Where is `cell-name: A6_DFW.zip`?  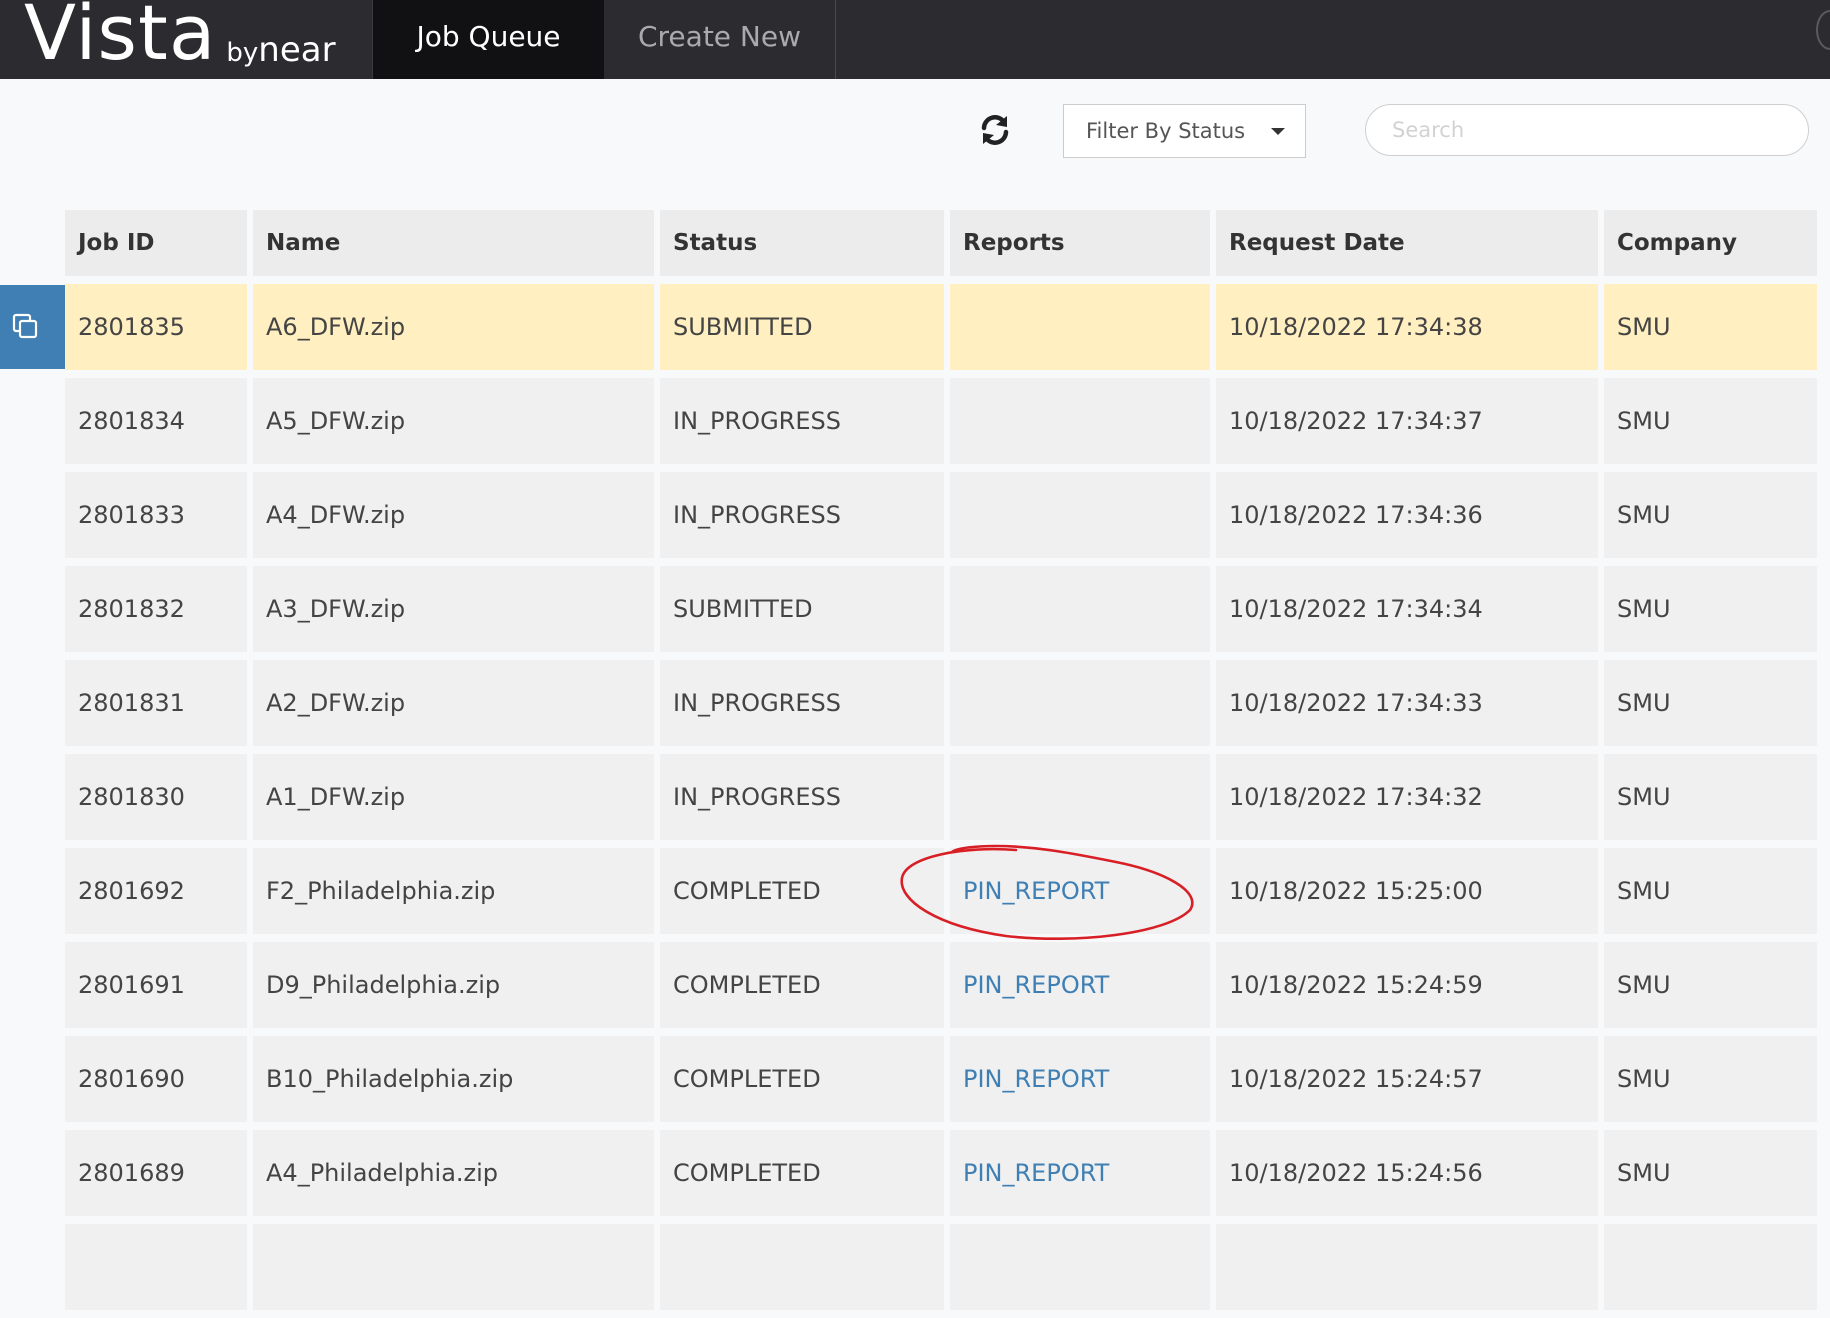
cell-name: A6_DFW.zip is located at coordinates (453, 327).